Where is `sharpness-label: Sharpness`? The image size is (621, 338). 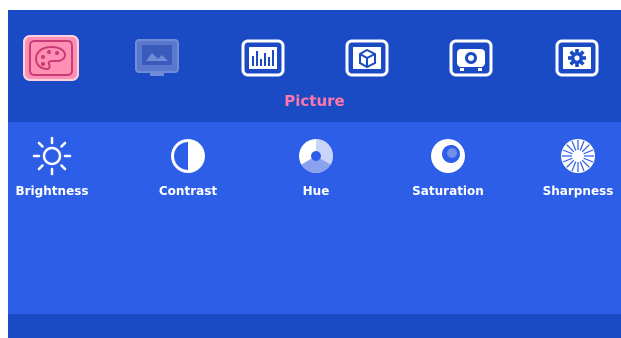
sharpness-label: Sharpness is located at coordinates (578, 191).